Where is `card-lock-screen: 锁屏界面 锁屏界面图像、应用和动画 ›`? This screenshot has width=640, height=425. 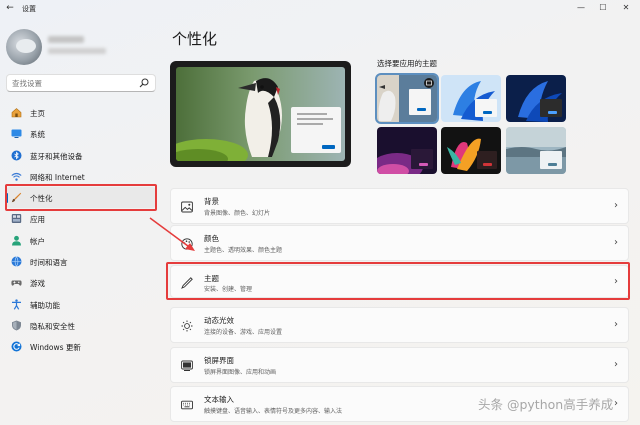
card-lock-screen: 锁屏界面 锁屏界面图像、应用和动画 › is located at coordinates (399, 365).